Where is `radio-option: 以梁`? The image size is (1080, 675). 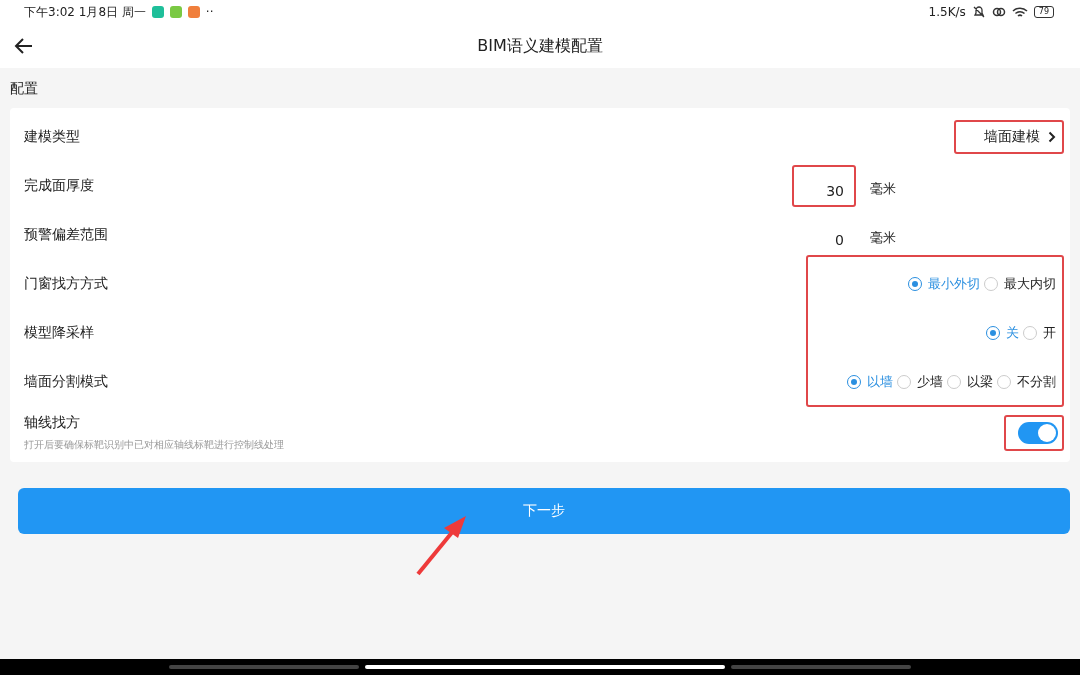 radio-option: 以梁 is located at coordinates (970, 381).